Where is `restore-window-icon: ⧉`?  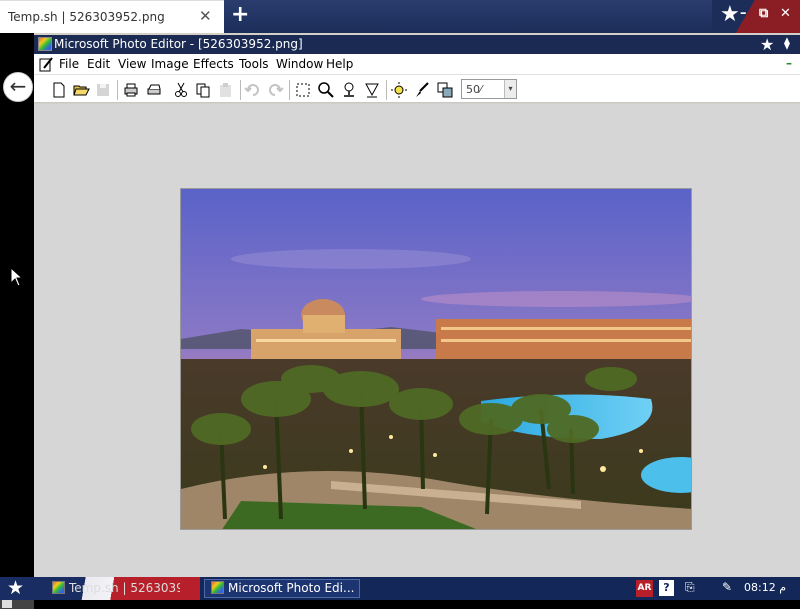
restore-window-icon: ⧉ is located at coordinates (763, 13).